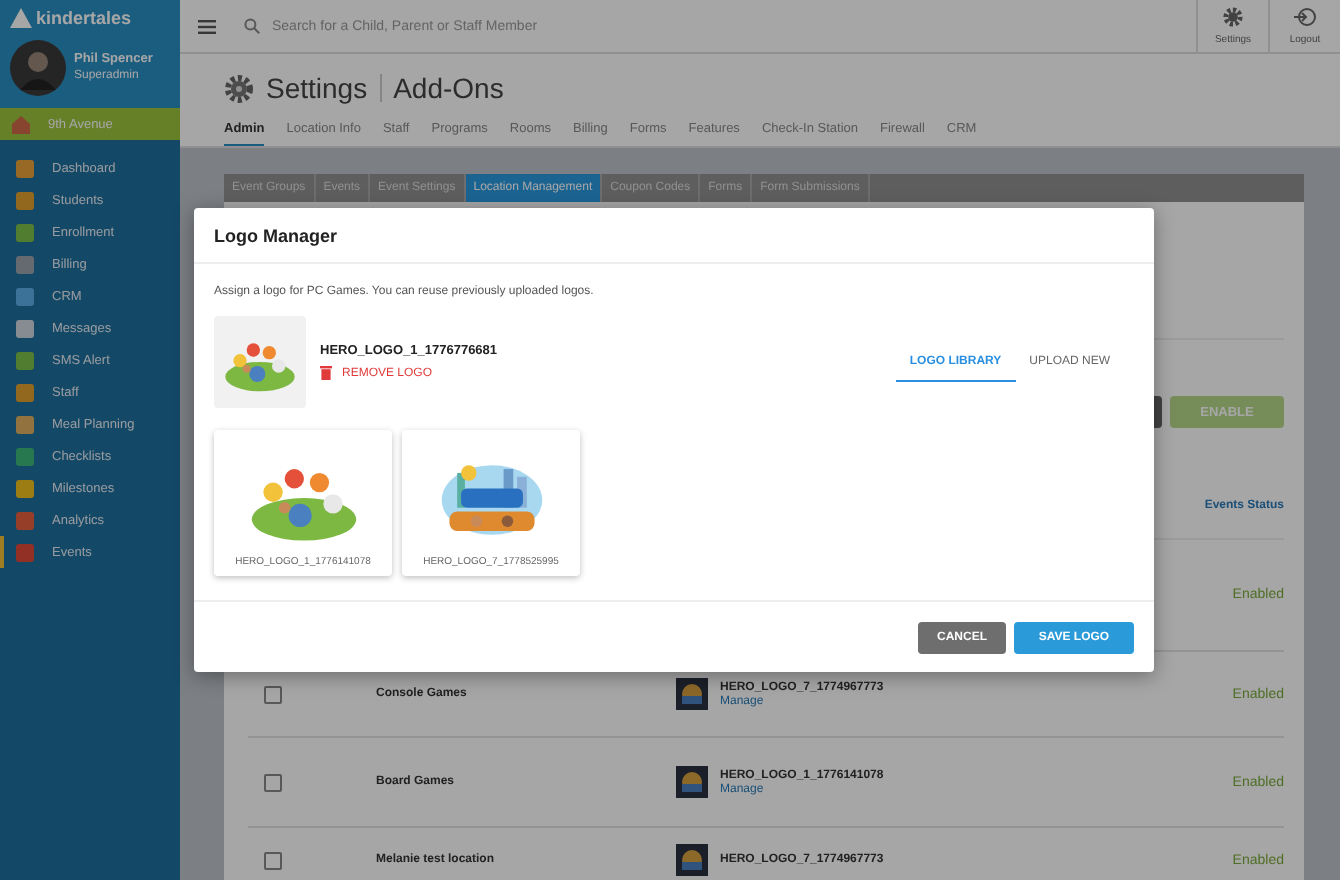 Image resolution: width=1340 pixels, height=880 pixels. Describe the element at coordinates (252, 26) in the screenshot. I see `search-icon` at that location.